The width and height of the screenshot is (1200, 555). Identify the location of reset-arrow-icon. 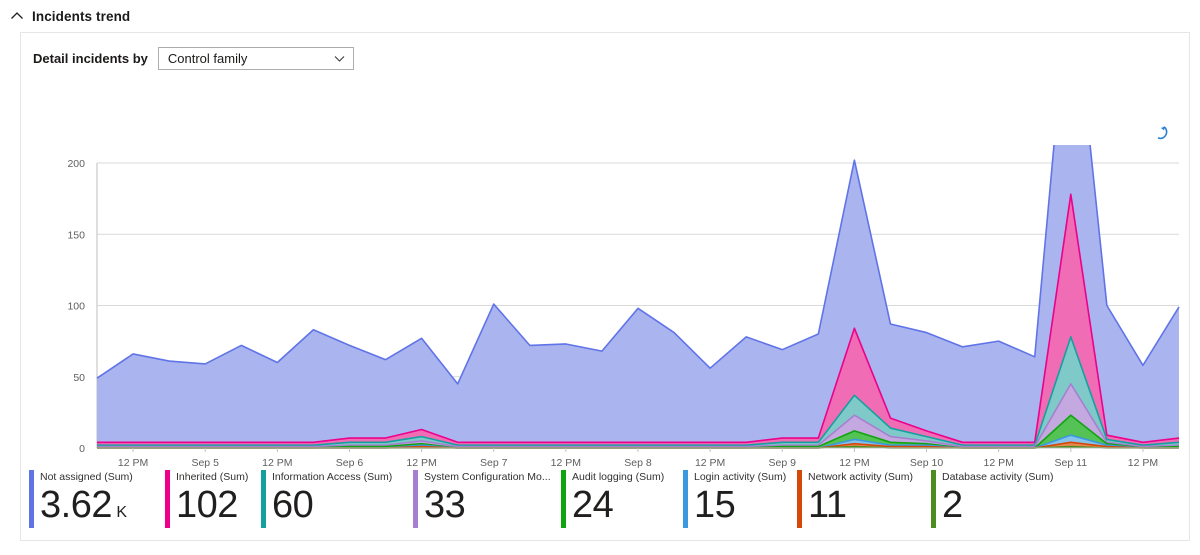
(1162, 133).